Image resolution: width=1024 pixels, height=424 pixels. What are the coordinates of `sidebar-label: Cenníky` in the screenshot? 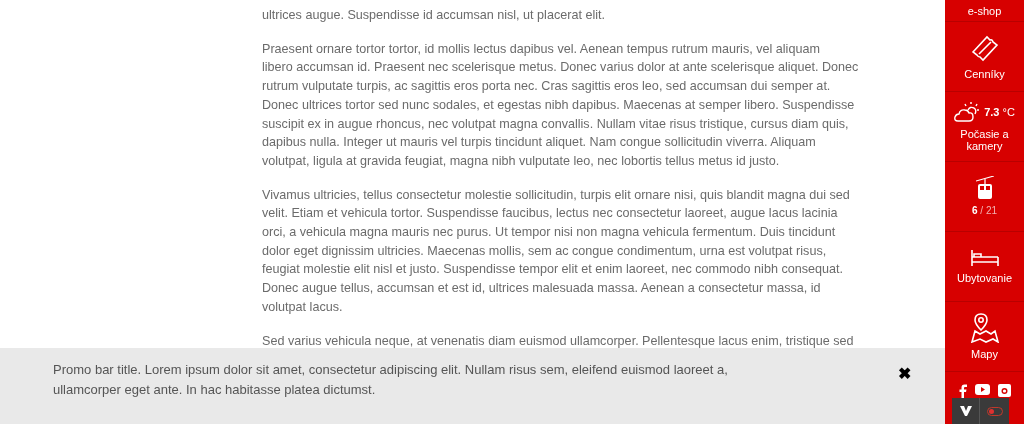 It's located at (984, 74).